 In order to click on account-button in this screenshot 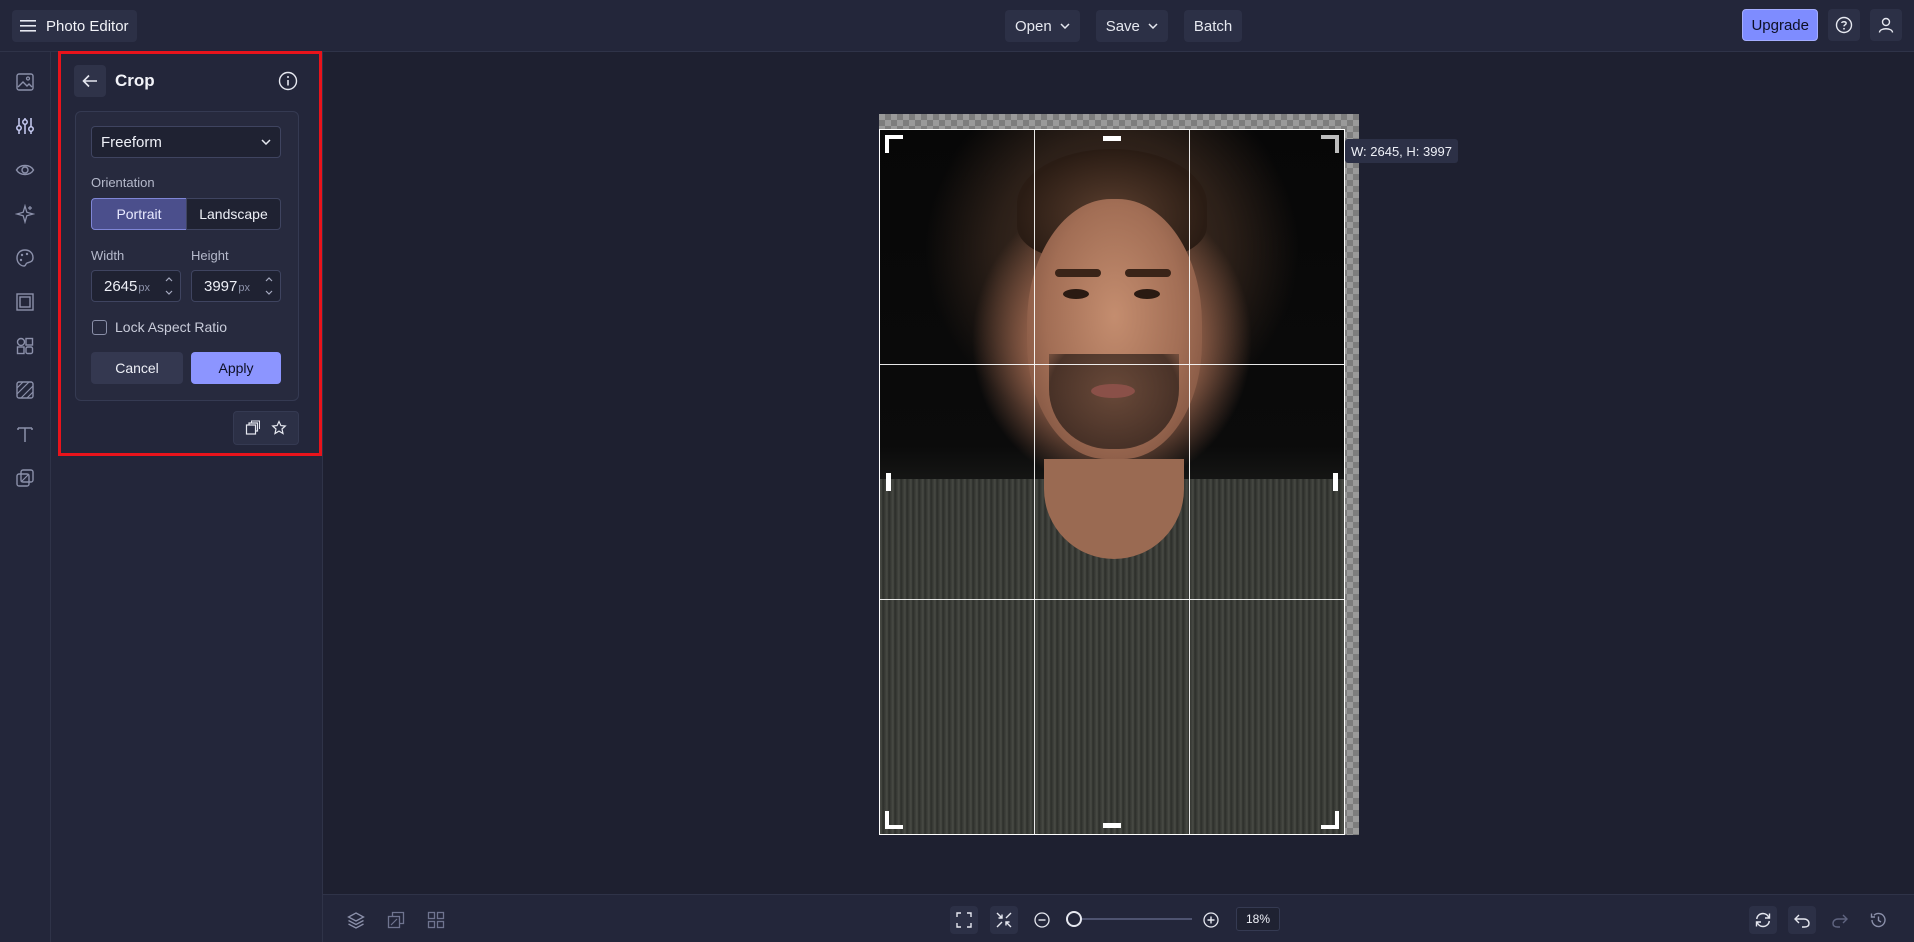, I will do `click(1886, 25)`.